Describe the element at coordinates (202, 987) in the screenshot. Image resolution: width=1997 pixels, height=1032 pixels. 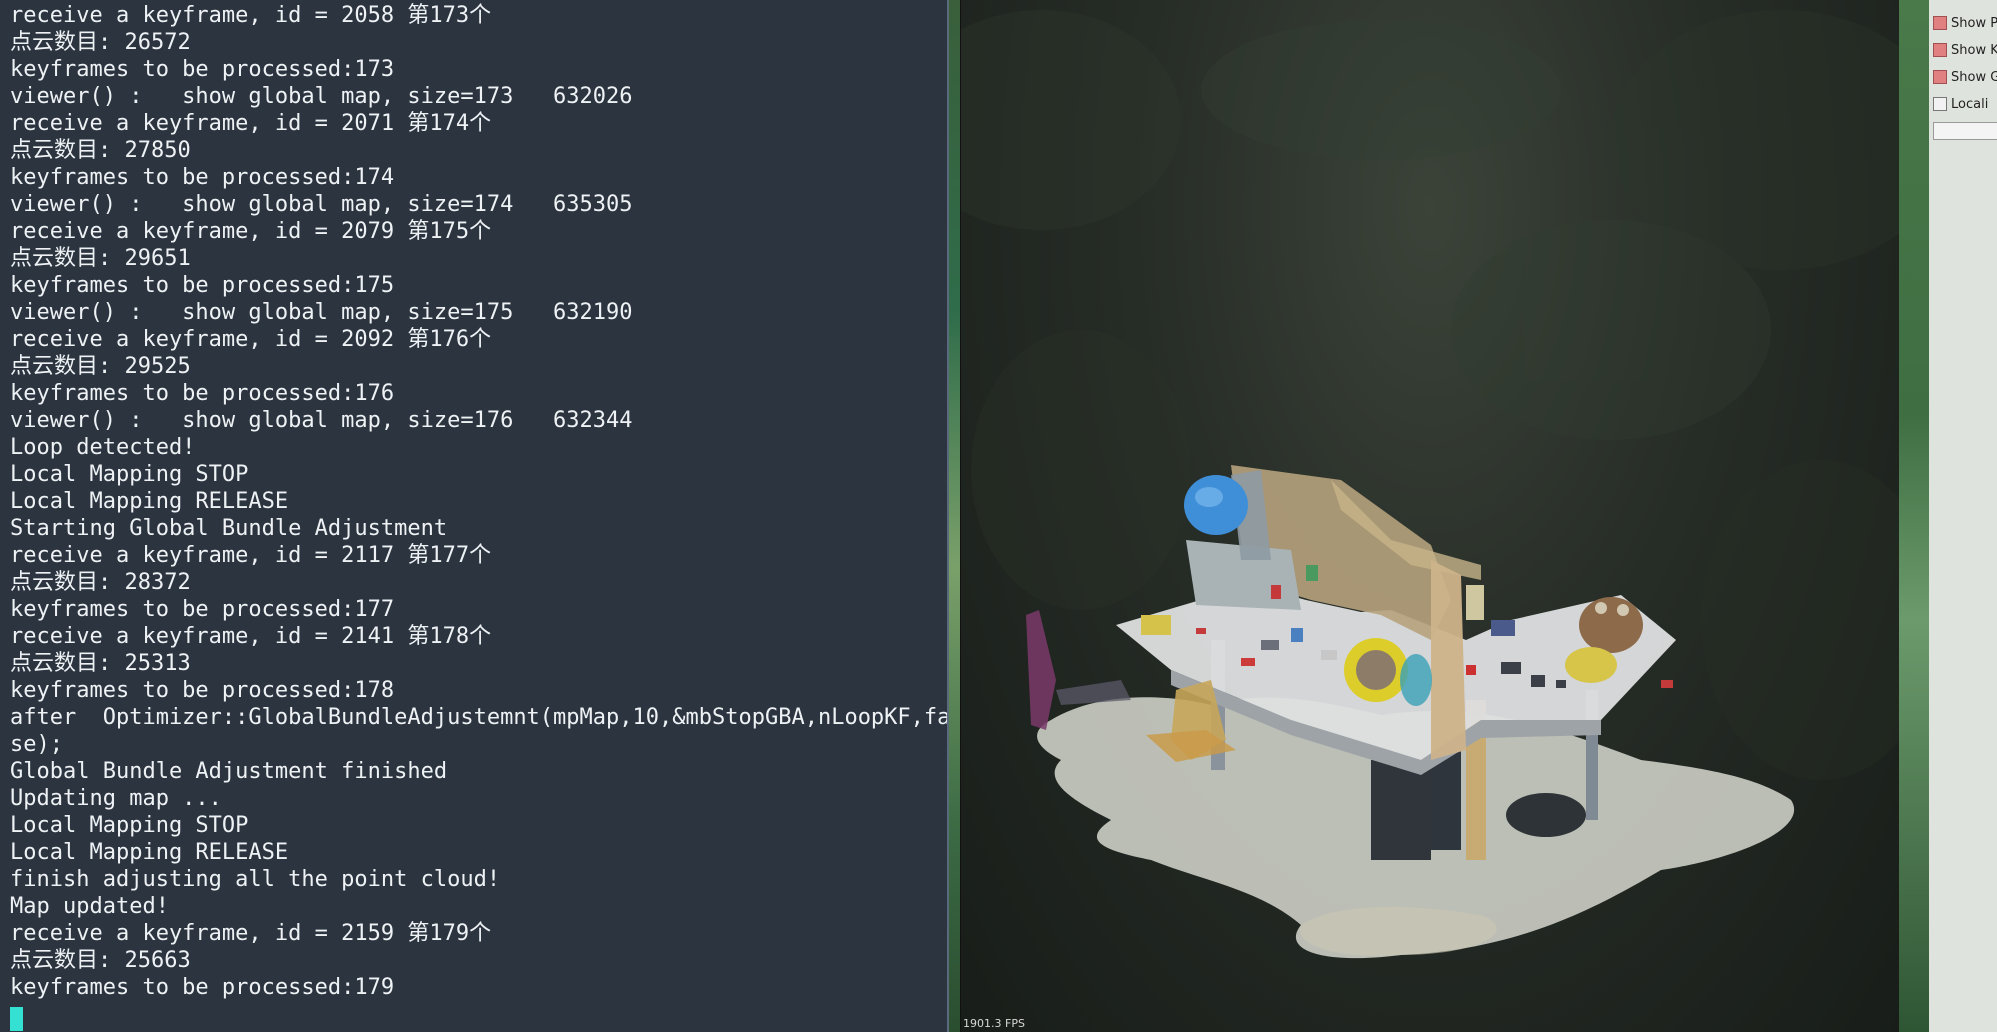
I see `terminal-line: keyframes to be processed:179` at that location.